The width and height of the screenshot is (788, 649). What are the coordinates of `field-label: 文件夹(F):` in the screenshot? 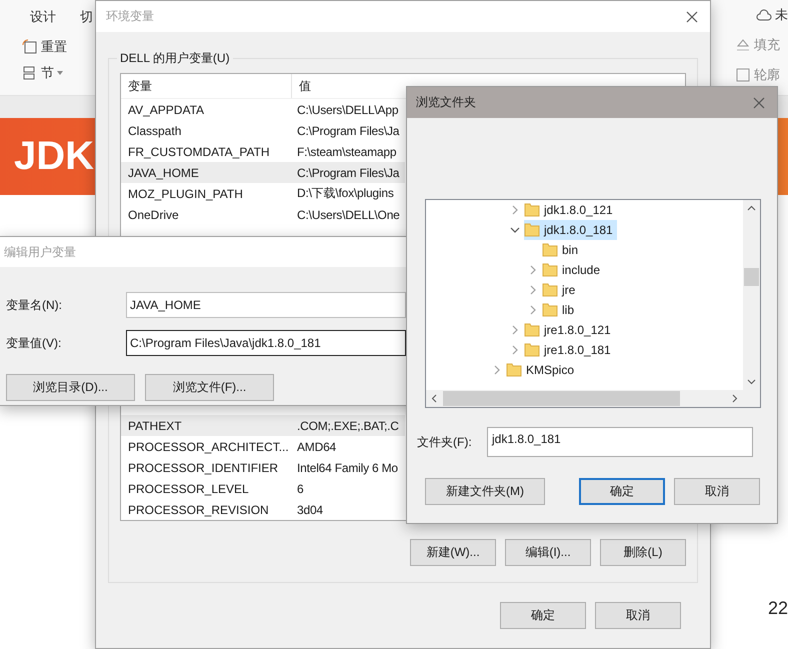 It's located at (445, 442).